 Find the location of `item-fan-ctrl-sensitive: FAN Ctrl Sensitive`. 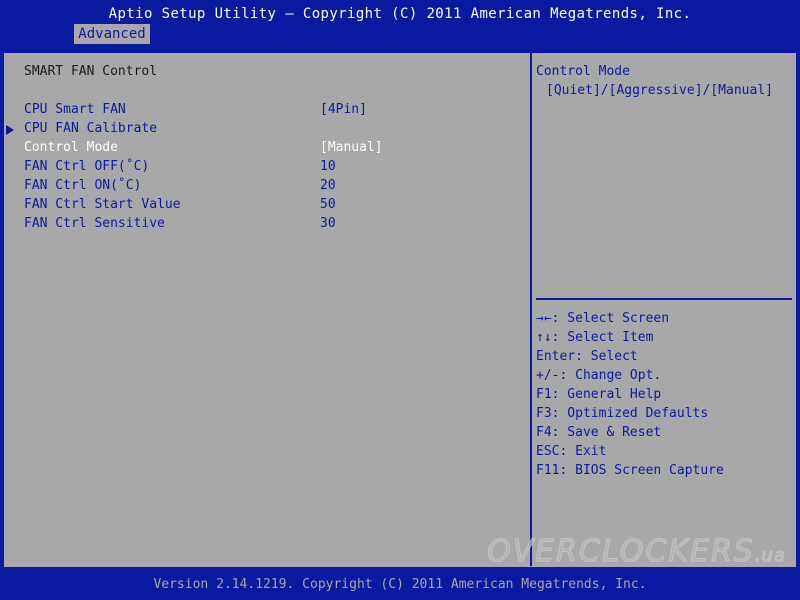

item-fan-ctrl-sensitive: FAN Ctrl Sensitive is located at coordinates (94, 224).